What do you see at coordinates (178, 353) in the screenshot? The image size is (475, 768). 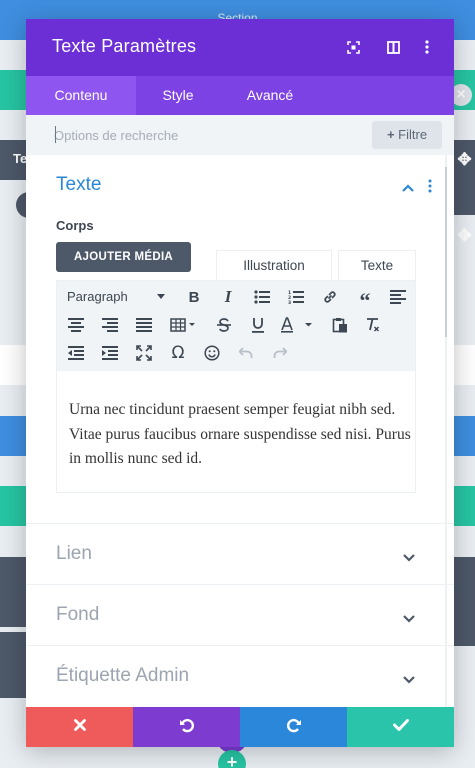 I see `omega-icon: Ω` at bounding box center [178, 353].